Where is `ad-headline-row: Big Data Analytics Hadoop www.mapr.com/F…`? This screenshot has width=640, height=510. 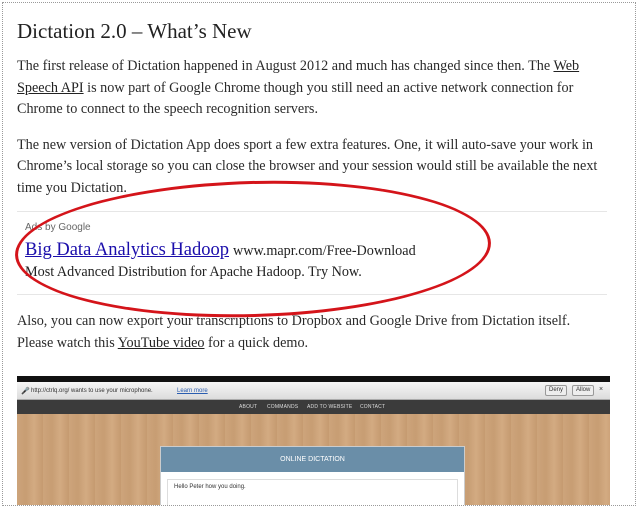 ad-headline-row: Big Data Analytics Hadoop www.mapr.com/F… is located at coordinates (316, 250).